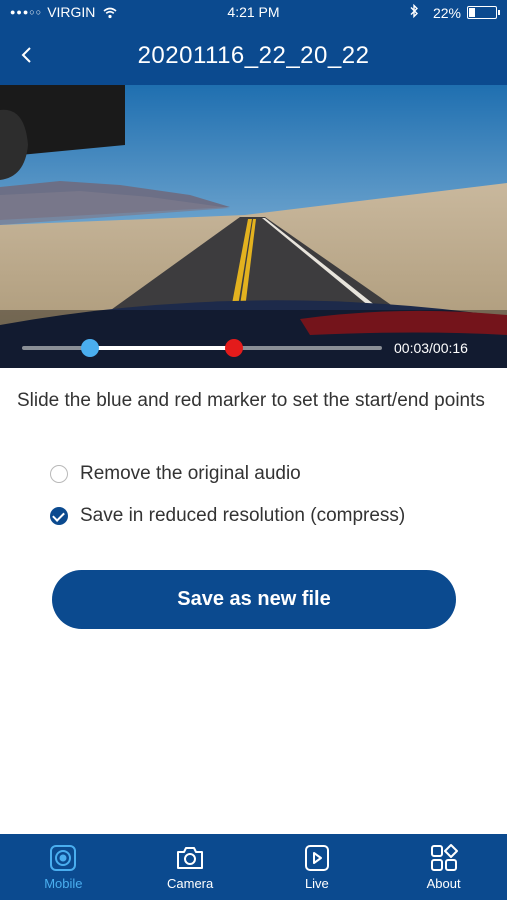 The width and height of the screenshot is (507, 900). Describe the element at coordinates (316, 858) in the screenshot. I see `play-icon` at that location.